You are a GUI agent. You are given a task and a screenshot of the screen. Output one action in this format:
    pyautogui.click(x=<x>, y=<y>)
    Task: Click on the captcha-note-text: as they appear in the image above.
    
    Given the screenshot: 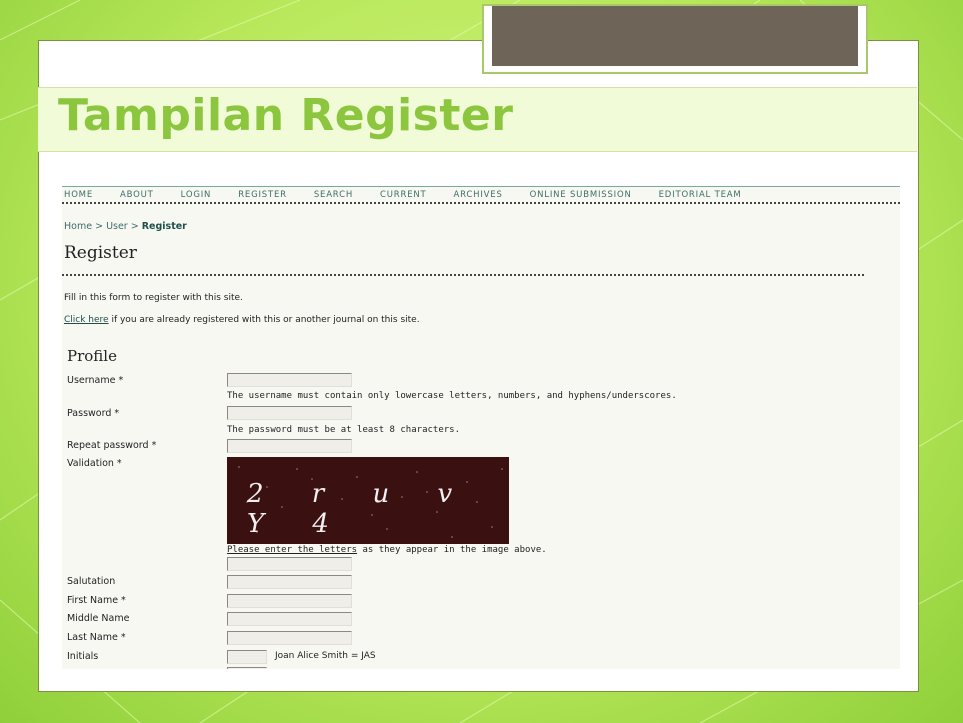 What is the action you would take?
    pyautogui.click(x=452, y=550)
    